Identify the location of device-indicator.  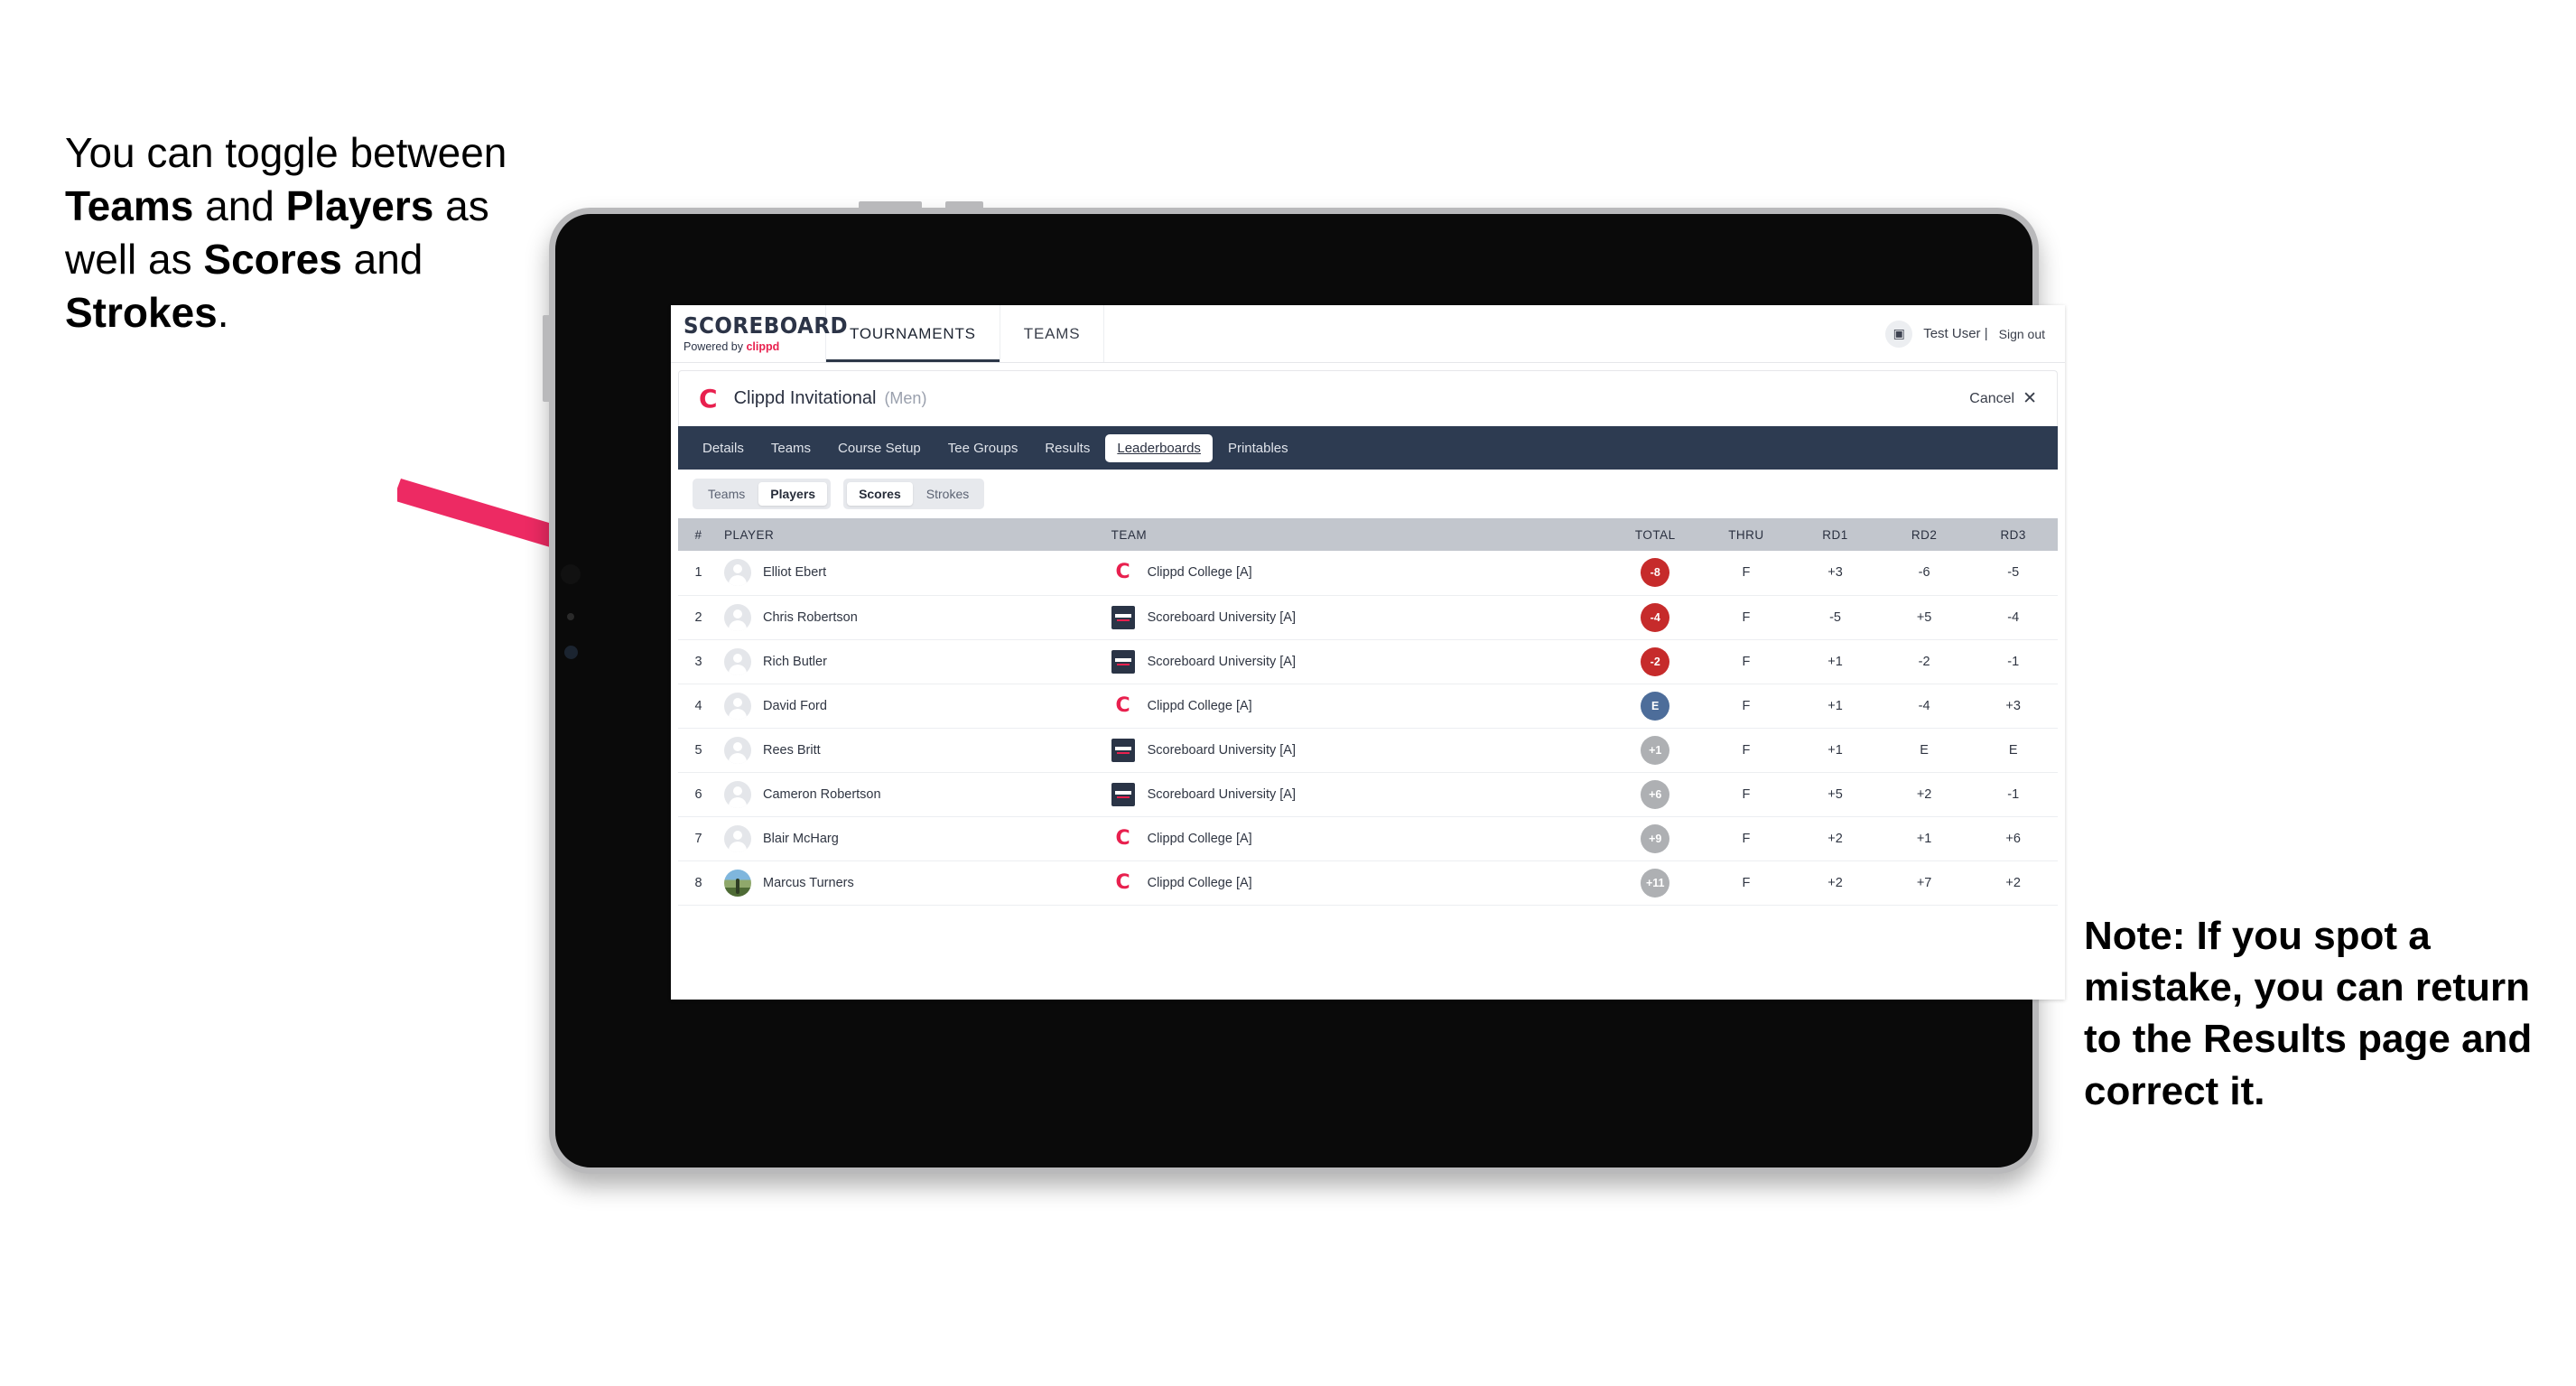
(571, 652).